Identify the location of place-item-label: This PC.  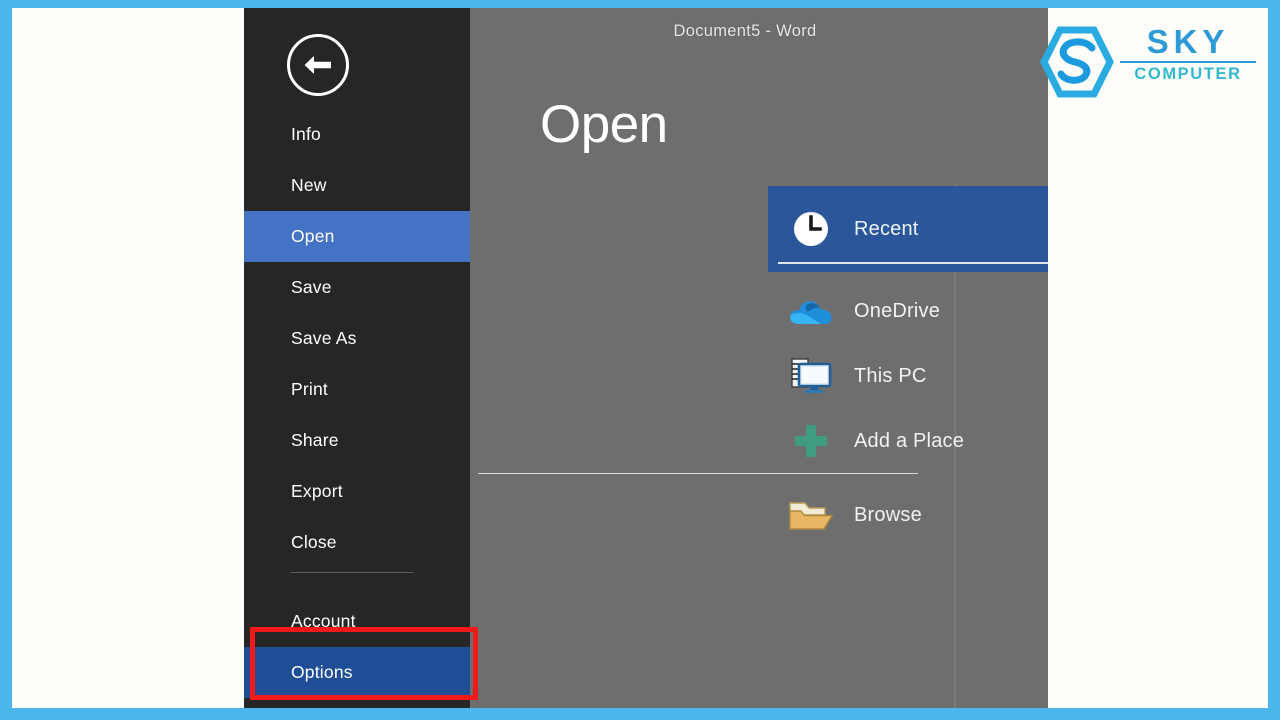
(890, 375).